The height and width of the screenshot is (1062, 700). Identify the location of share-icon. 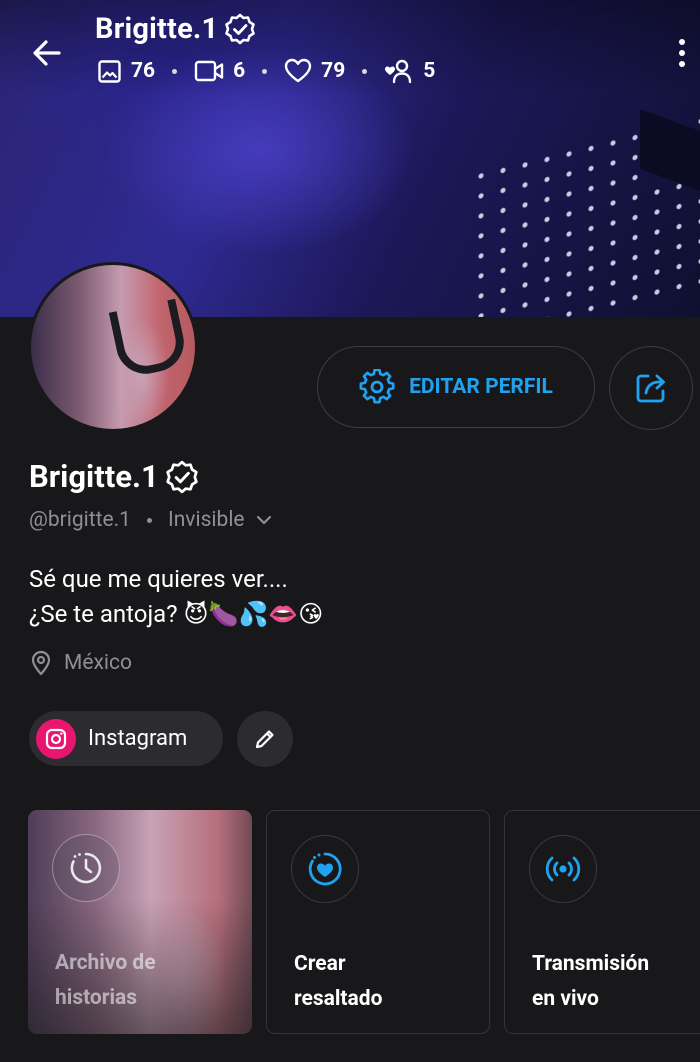
(650, 388).